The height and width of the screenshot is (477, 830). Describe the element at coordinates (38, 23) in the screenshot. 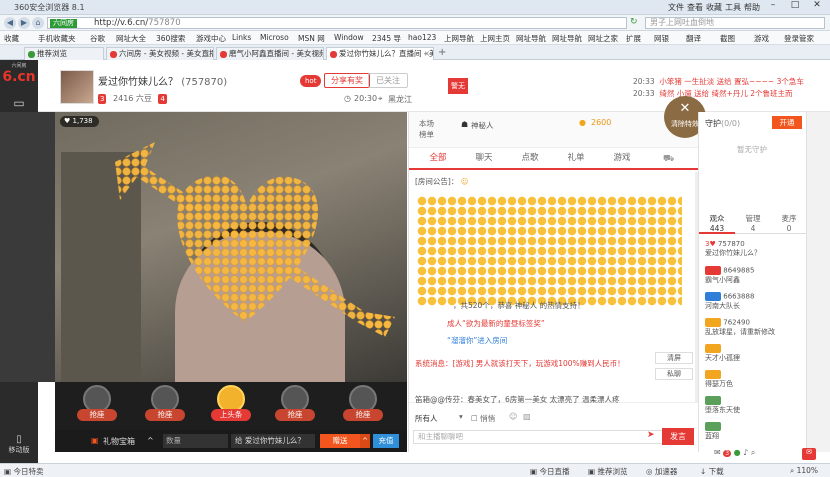

I see `home-icon: ⌂` at that location.